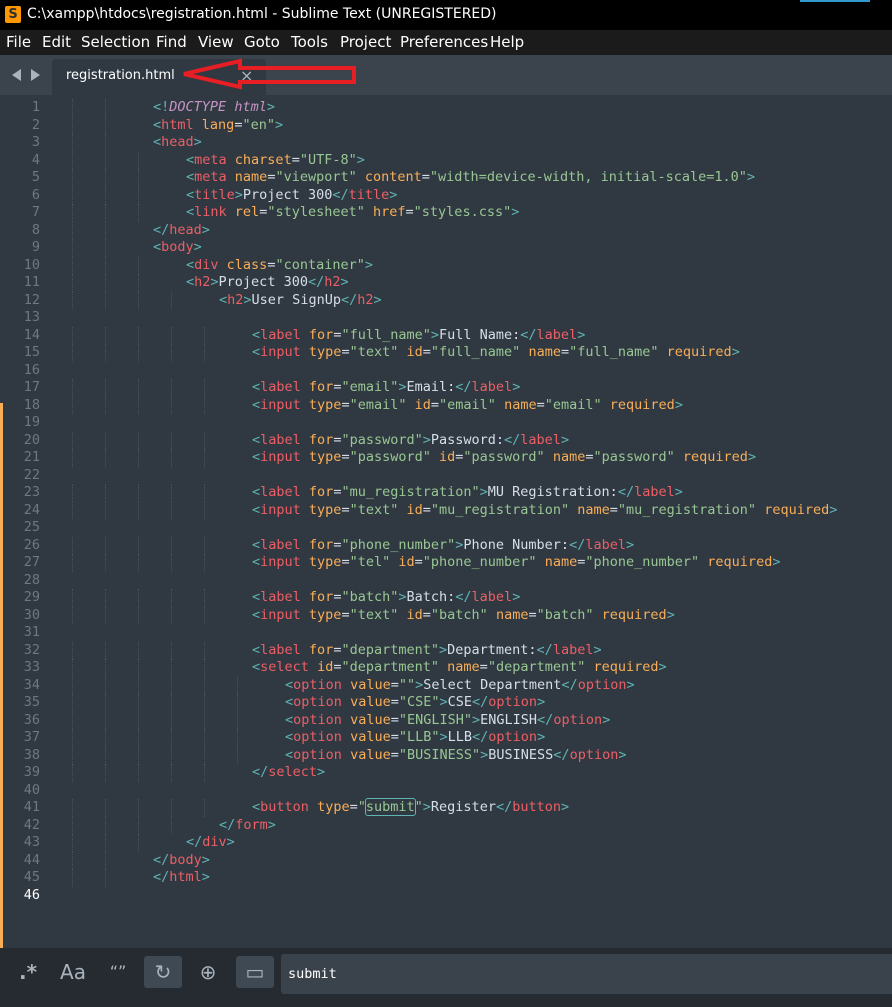  Describe the element at coordinates (446, 125) in the screenshot. I see `code-line: 2 <html lang="en">` at that location.